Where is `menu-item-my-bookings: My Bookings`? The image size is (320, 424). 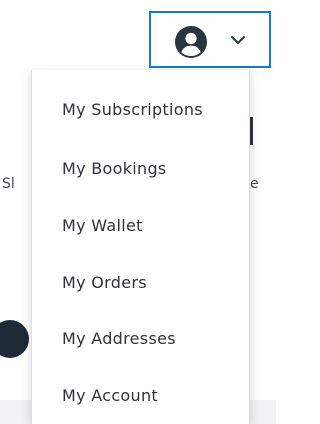
menu-item-my-bookings: My Bookings is located at coordinates (114, 168).